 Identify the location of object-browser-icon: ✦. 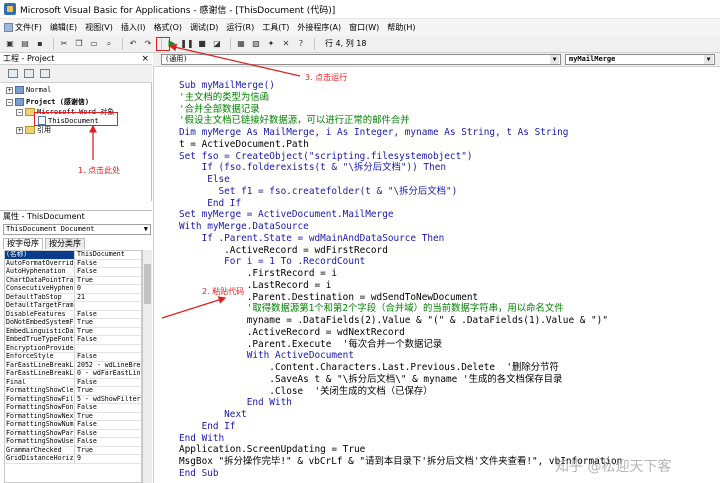
(271, 44).